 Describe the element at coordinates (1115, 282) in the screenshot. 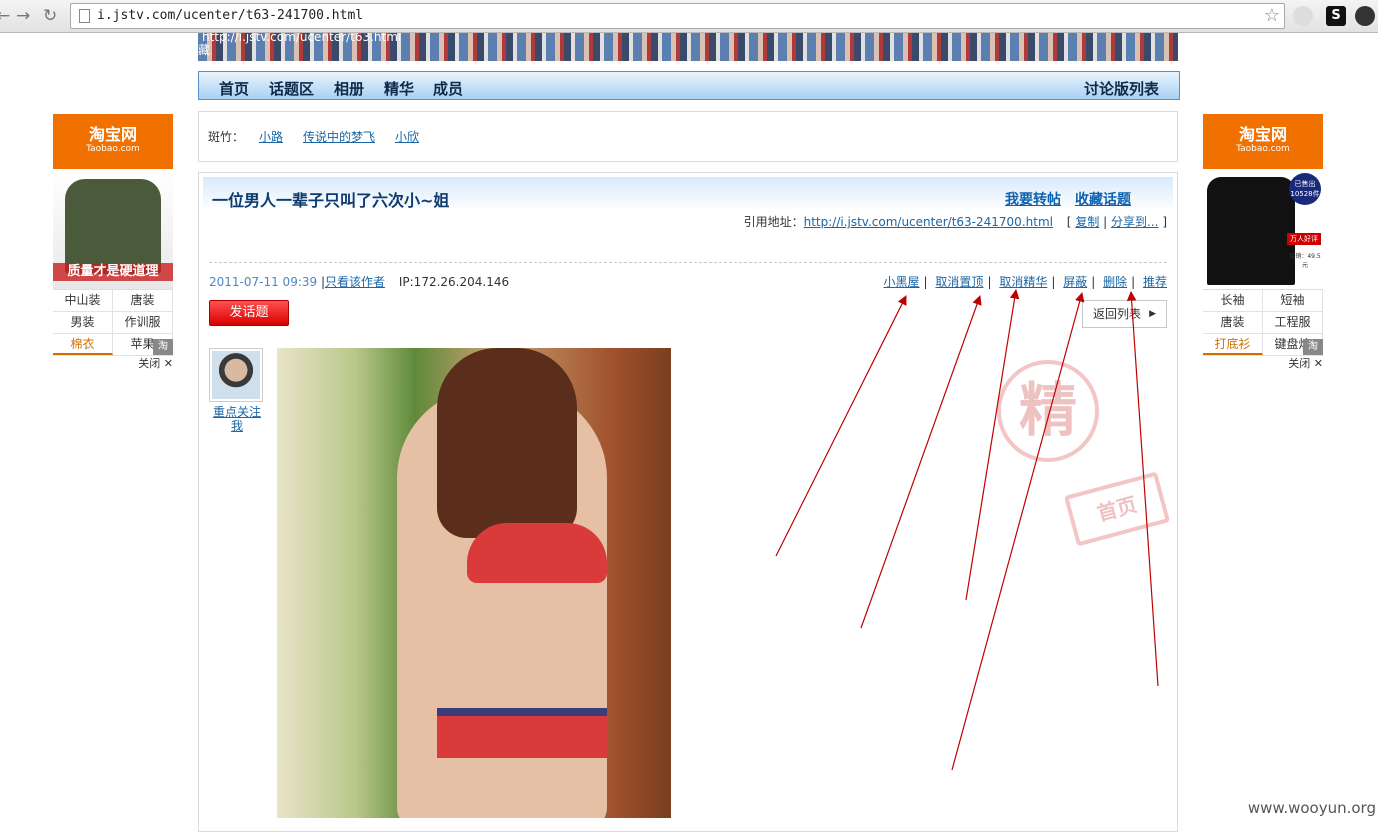

I see `delete-link: 删除` at that location.